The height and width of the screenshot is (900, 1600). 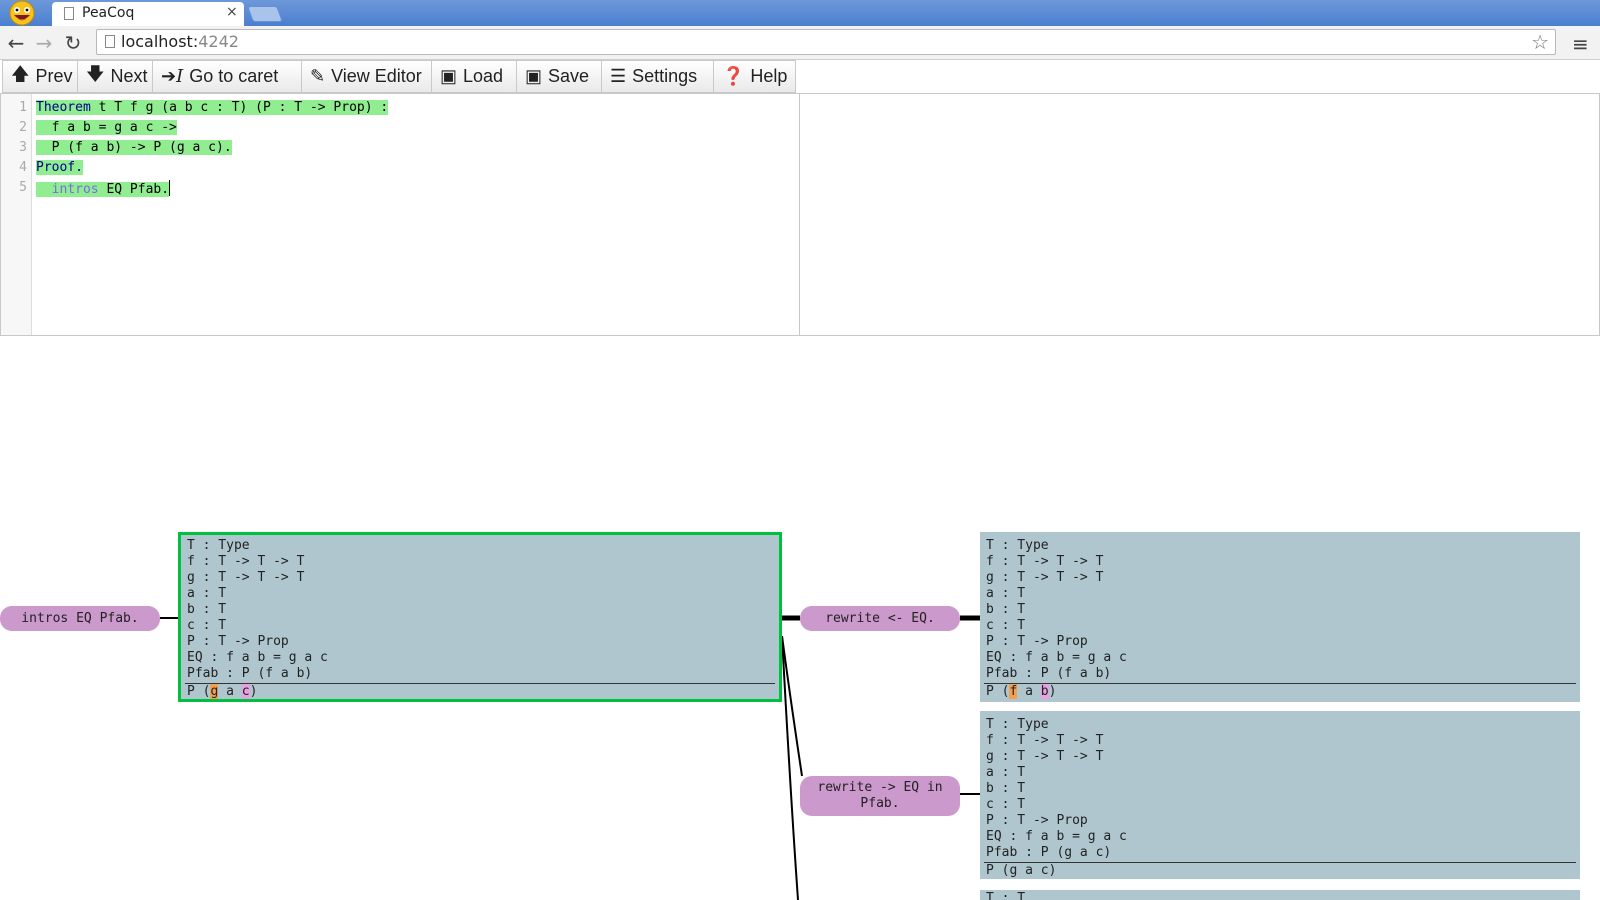 What do you see at coordinates (366, 76) in the screenshot?
I see `view-editor-button: ✎ View Editor` at bounding box center [366, 76].